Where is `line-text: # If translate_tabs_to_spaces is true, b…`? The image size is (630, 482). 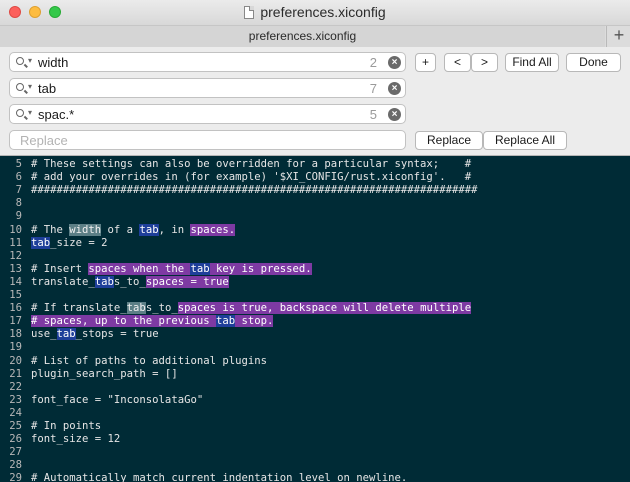 line-text: # If translate_tabs_to_spaces is true, b… is located at coordinates (251, 308).